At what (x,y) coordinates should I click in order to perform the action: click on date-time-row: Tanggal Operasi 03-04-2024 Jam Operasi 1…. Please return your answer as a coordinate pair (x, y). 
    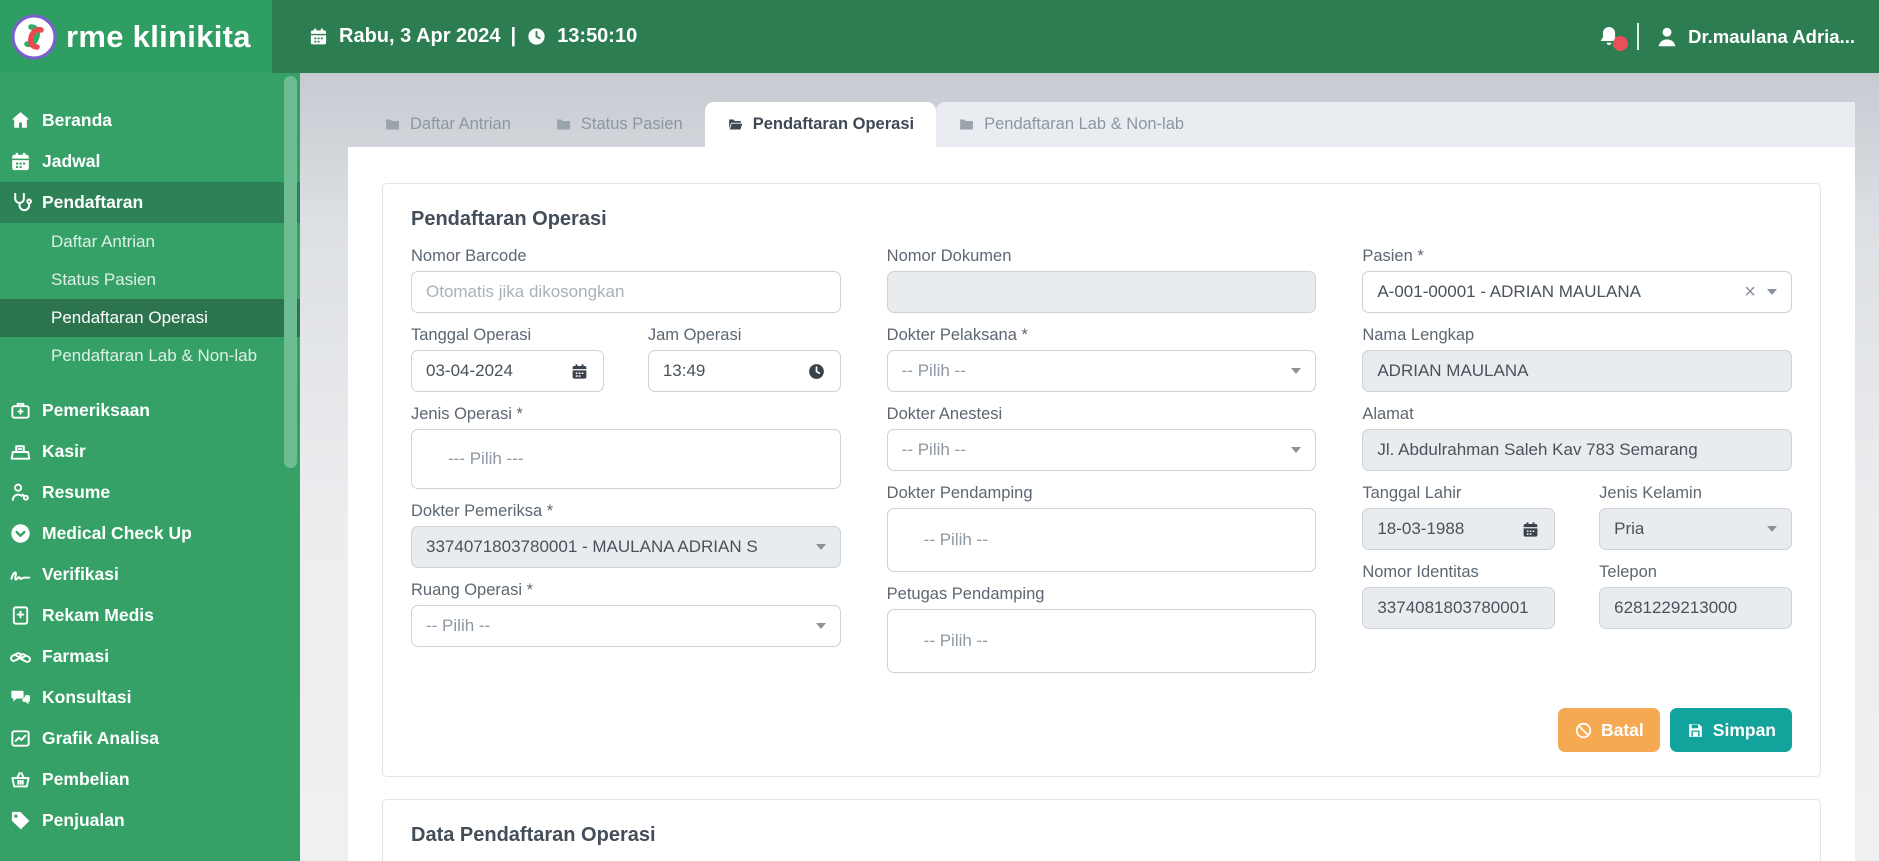
    Looking at the image, I should click on (626, 365).